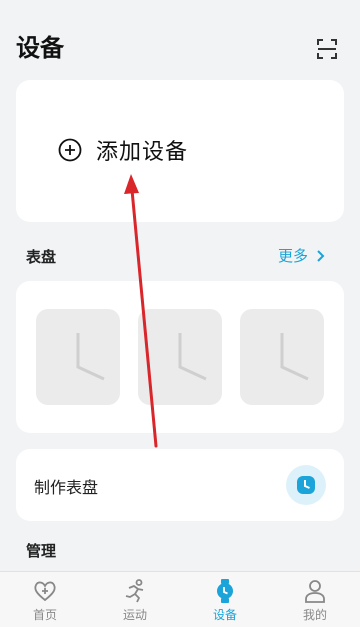 This screenshot has height=627, width=360. I want to click on clock-icon, so click(306, 485).